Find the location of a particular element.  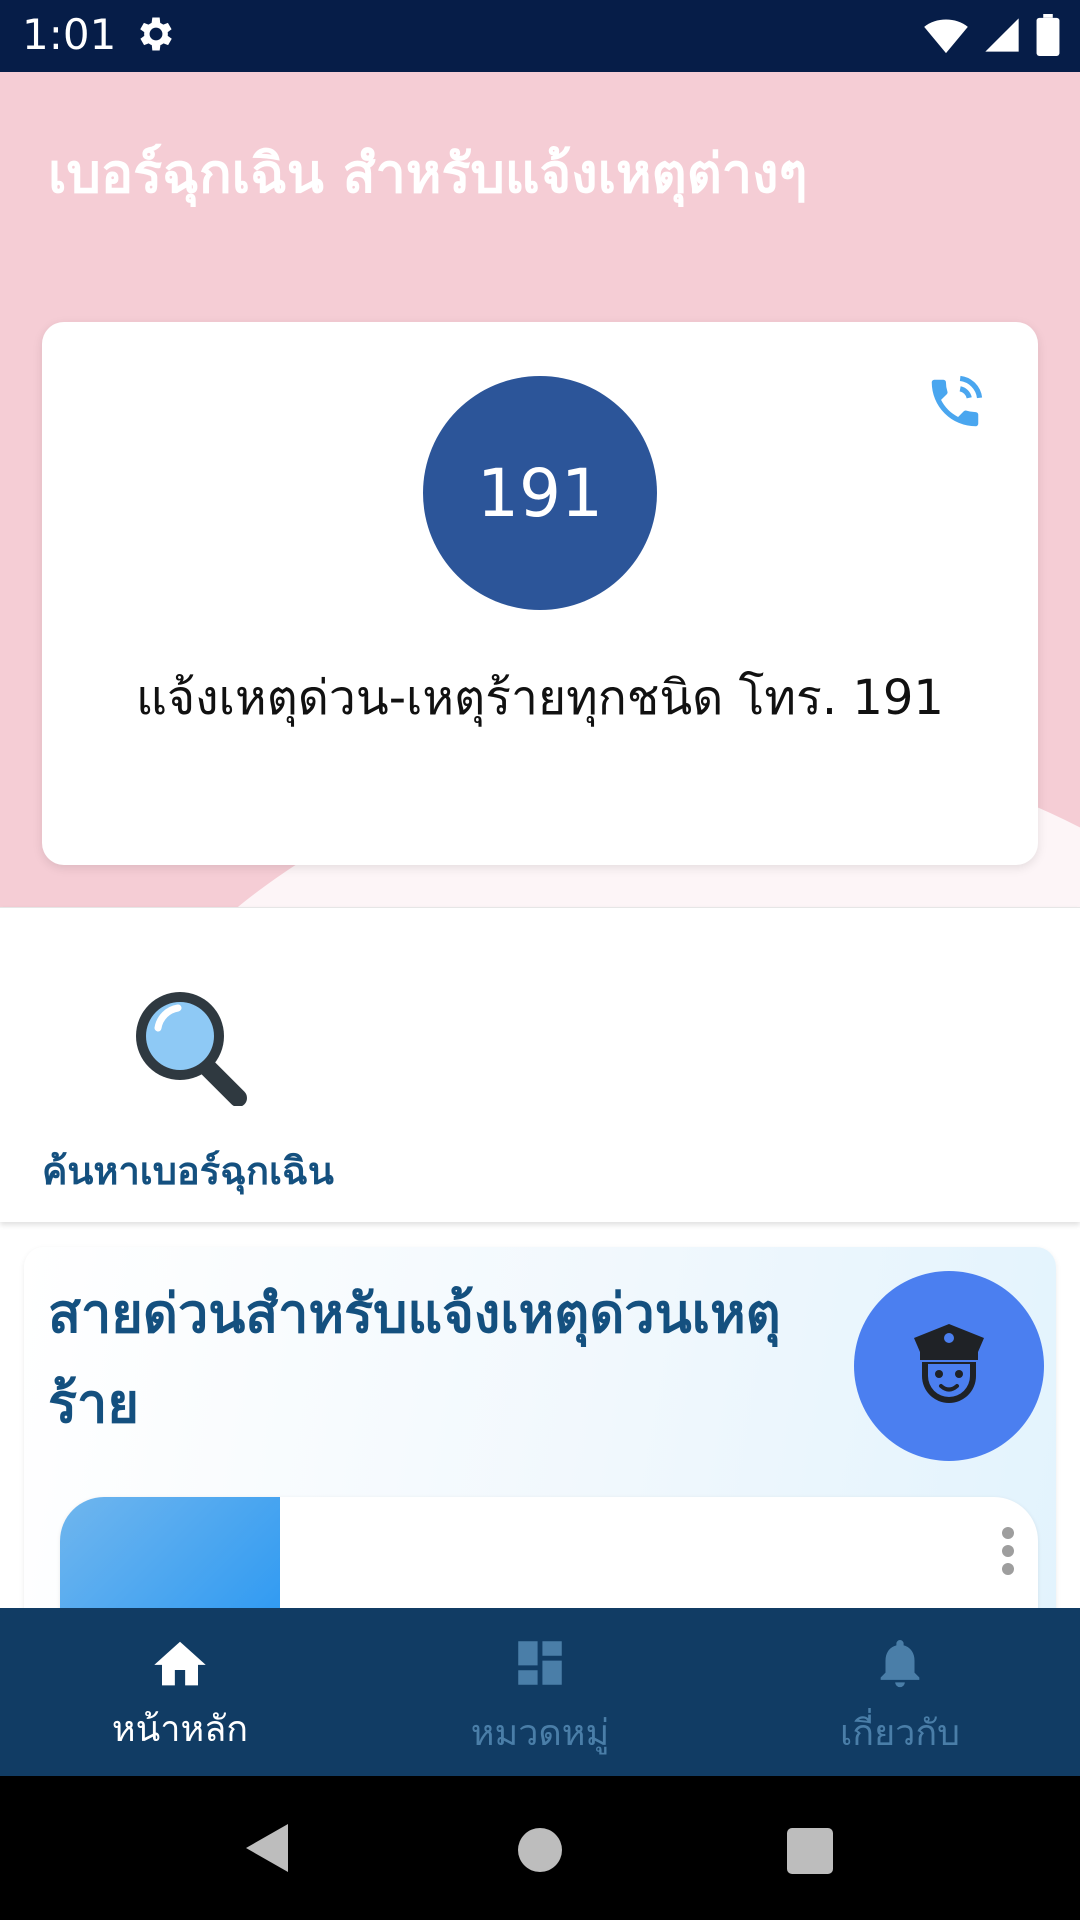

nav-categories-label: หมวดหมู่ is located at coordinates (540, 1733).